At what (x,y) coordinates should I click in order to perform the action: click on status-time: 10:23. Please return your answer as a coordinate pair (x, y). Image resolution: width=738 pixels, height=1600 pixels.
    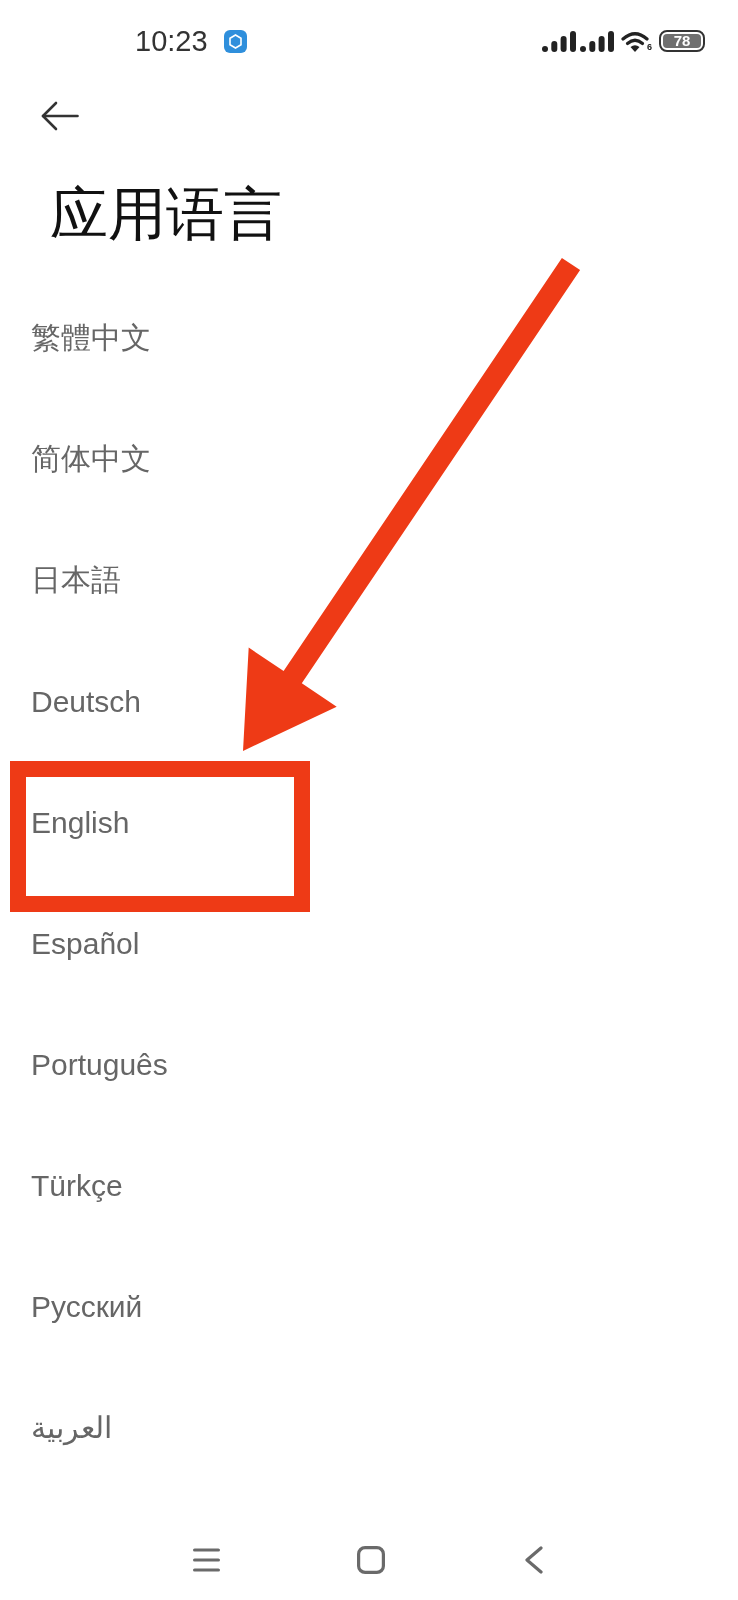
    Looking at the image, I should click on (171, 41).